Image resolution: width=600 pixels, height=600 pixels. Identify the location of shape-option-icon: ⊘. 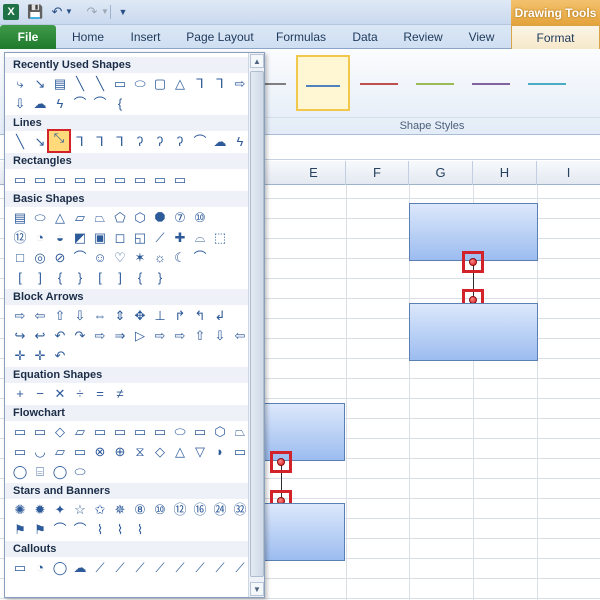
(60, 258).